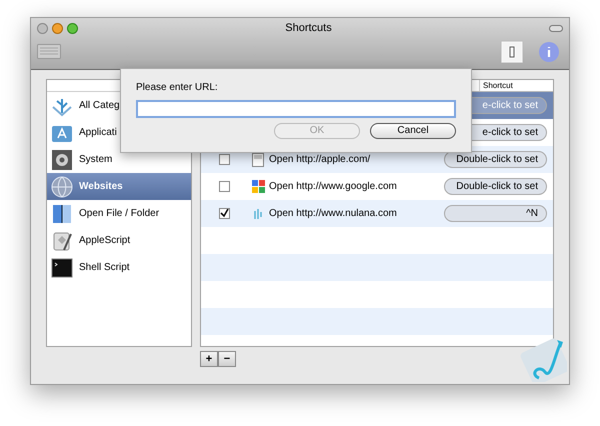 The height and width of the screenshot is (426, 600). Describe the element at coordinates (119, 132) in the screenshot. I see `category-item: Applicati` at that location.